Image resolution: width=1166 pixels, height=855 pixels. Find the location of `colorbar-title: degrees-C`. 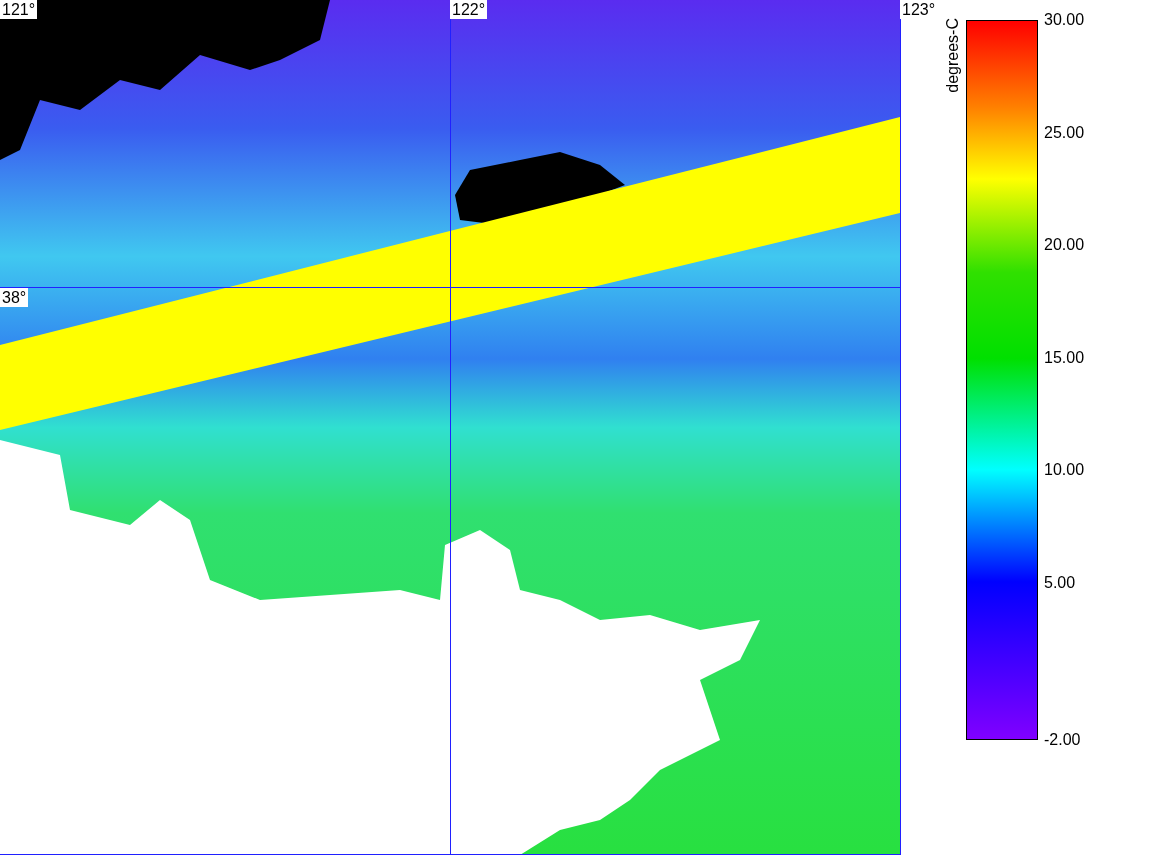

colorbar-title: degrees-C is located at coordinates (952, 55).